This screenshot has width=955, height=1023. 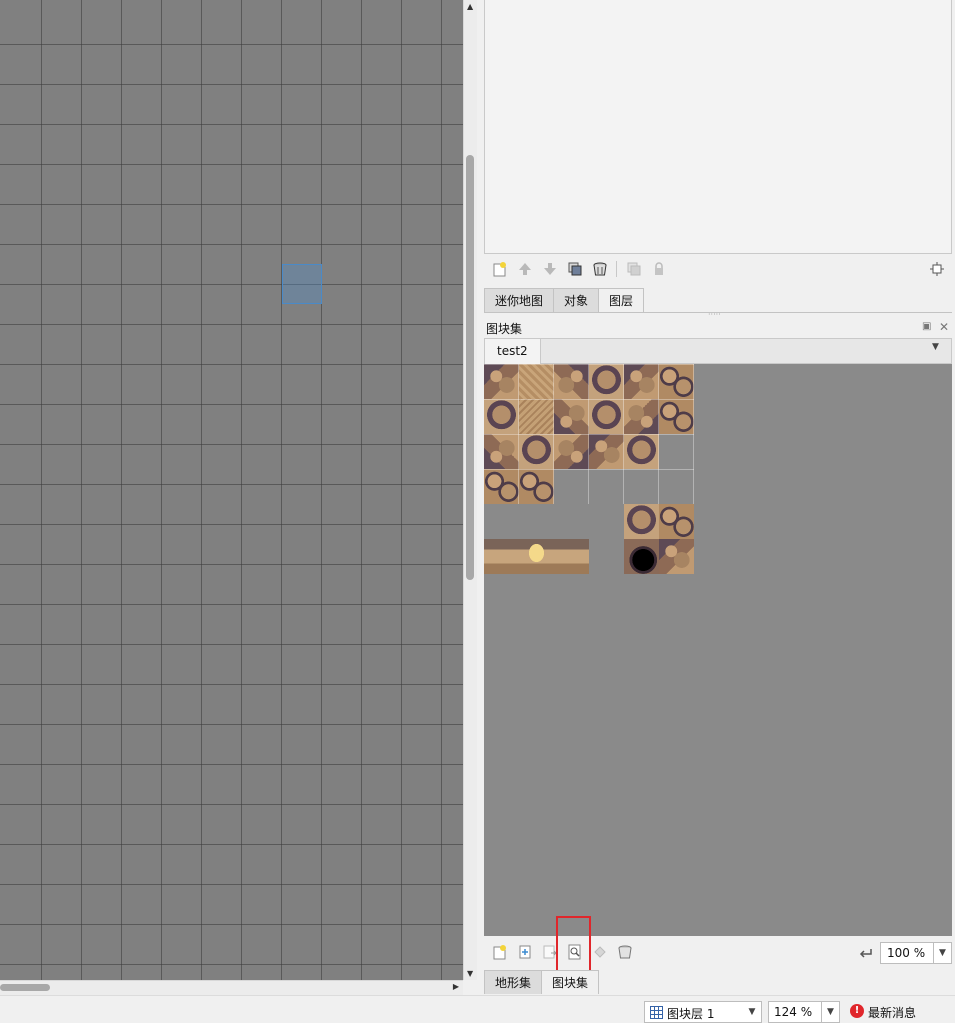 I want to click on lower-layer-icon, so click(x=549, y=268).